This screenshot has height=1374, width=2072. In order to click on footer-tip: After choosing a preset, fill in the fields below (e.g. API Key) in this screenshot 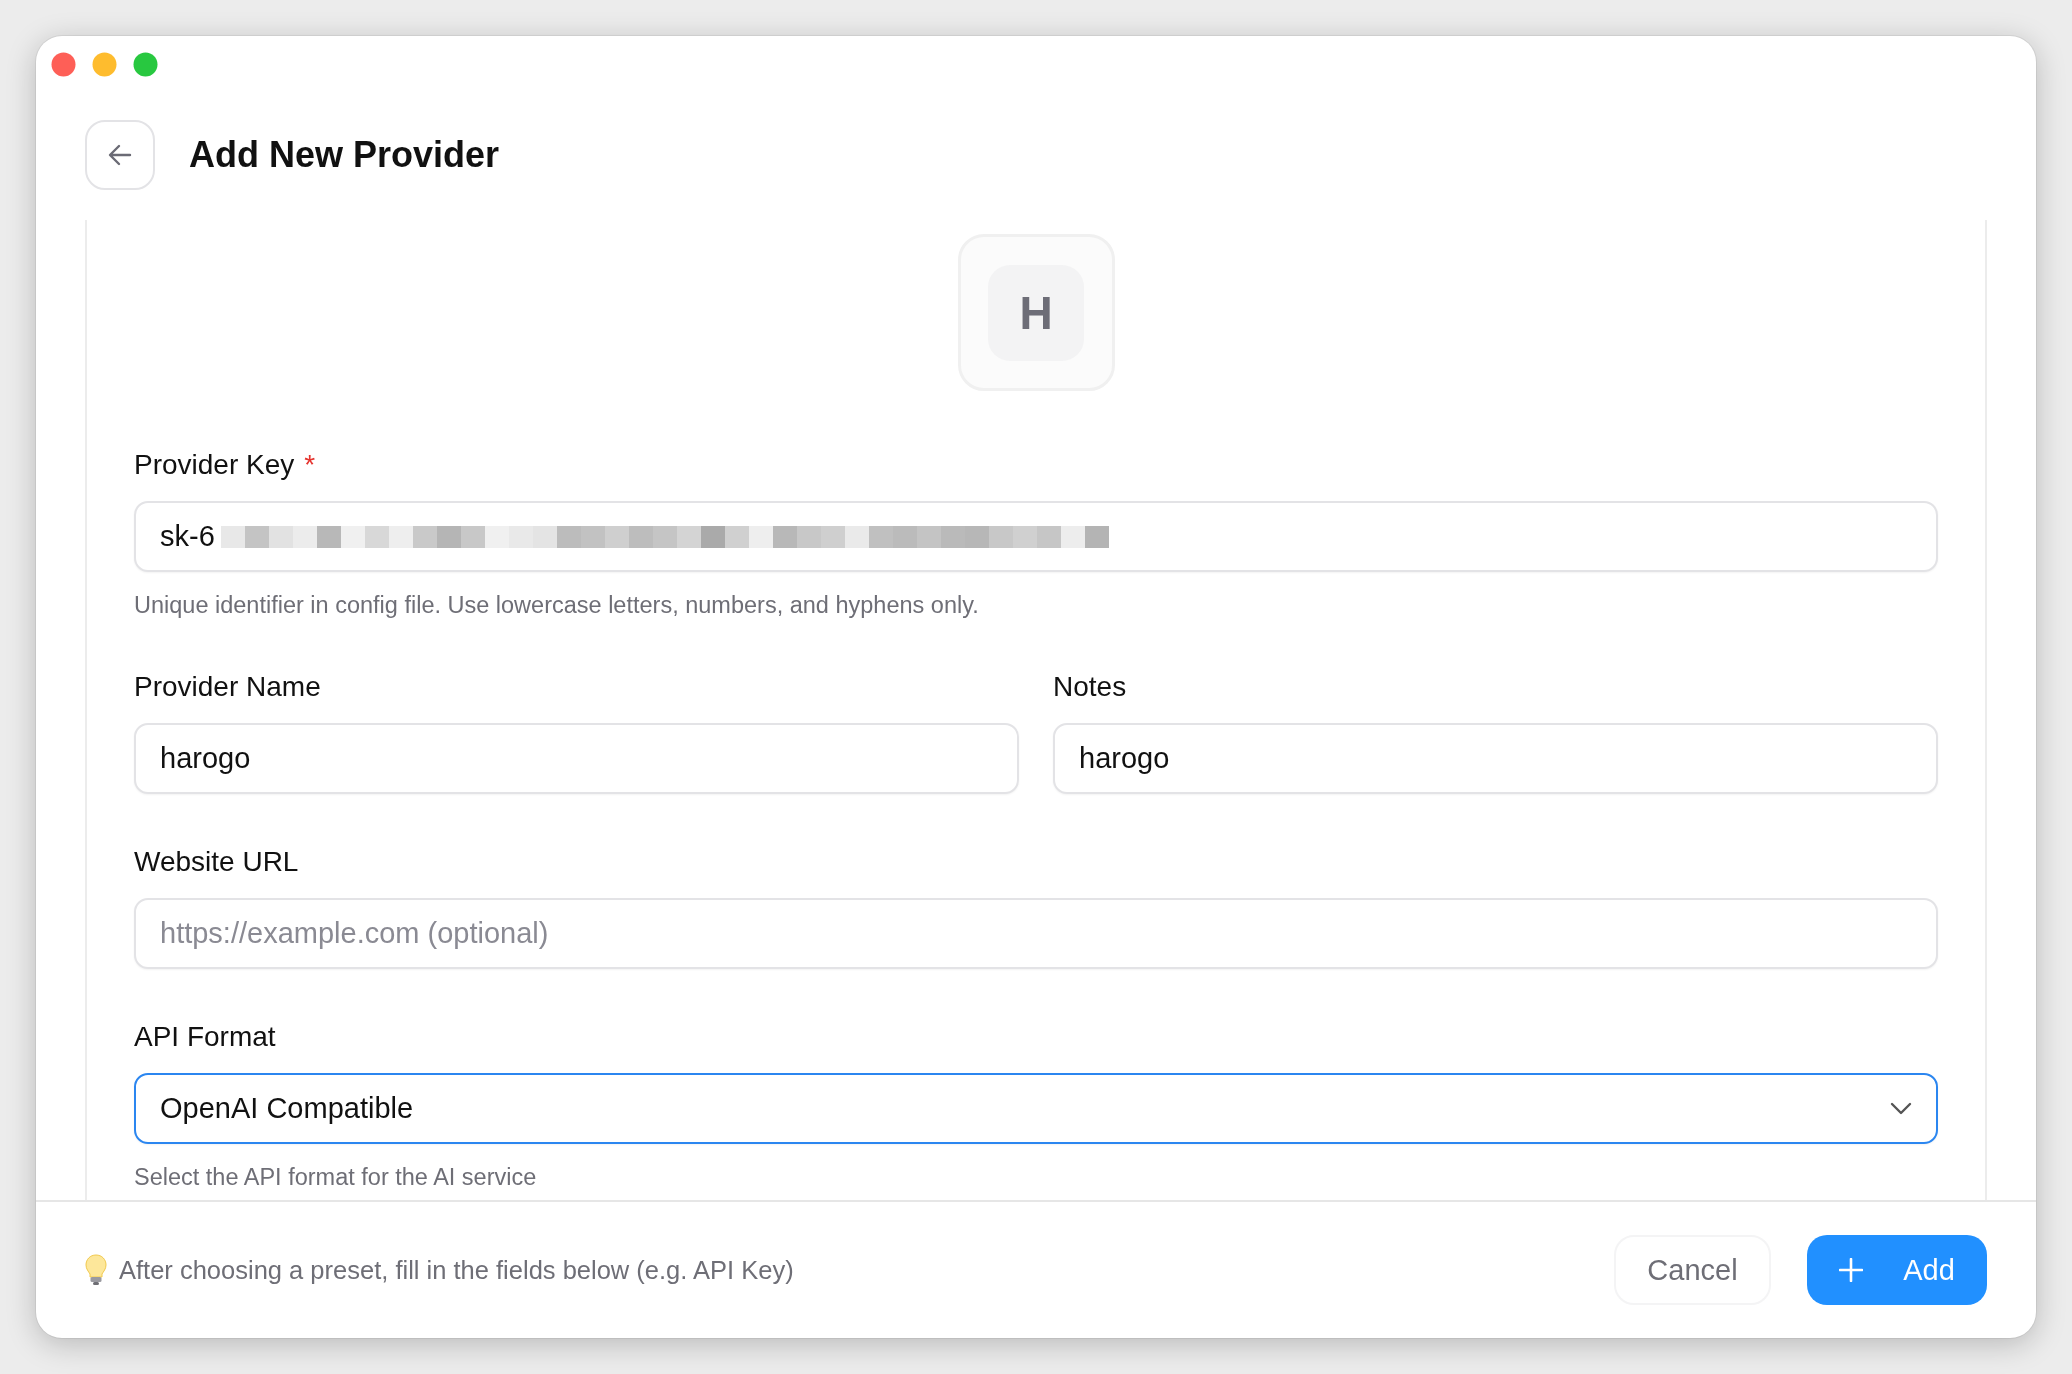, I will do `click(457, 1270)`.